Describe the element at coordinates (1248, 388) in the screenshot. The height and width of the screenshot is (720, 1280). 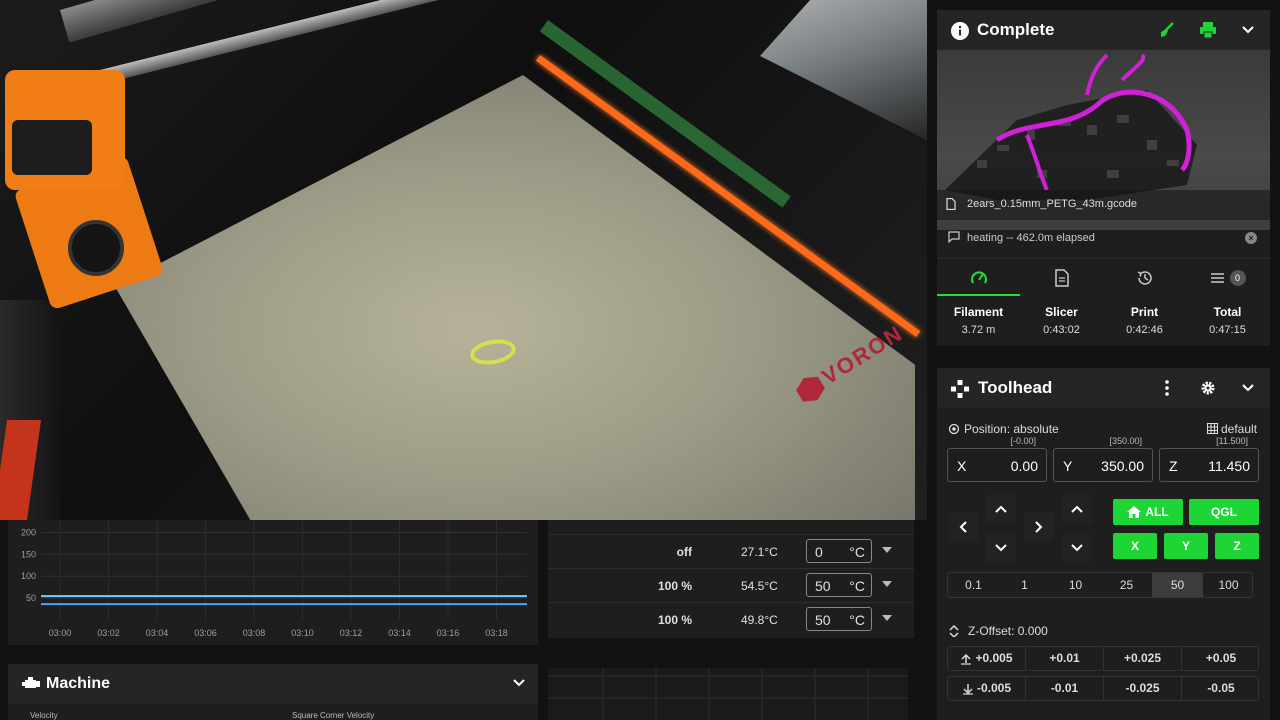
I see `collapse-toolhead-button` at that location.